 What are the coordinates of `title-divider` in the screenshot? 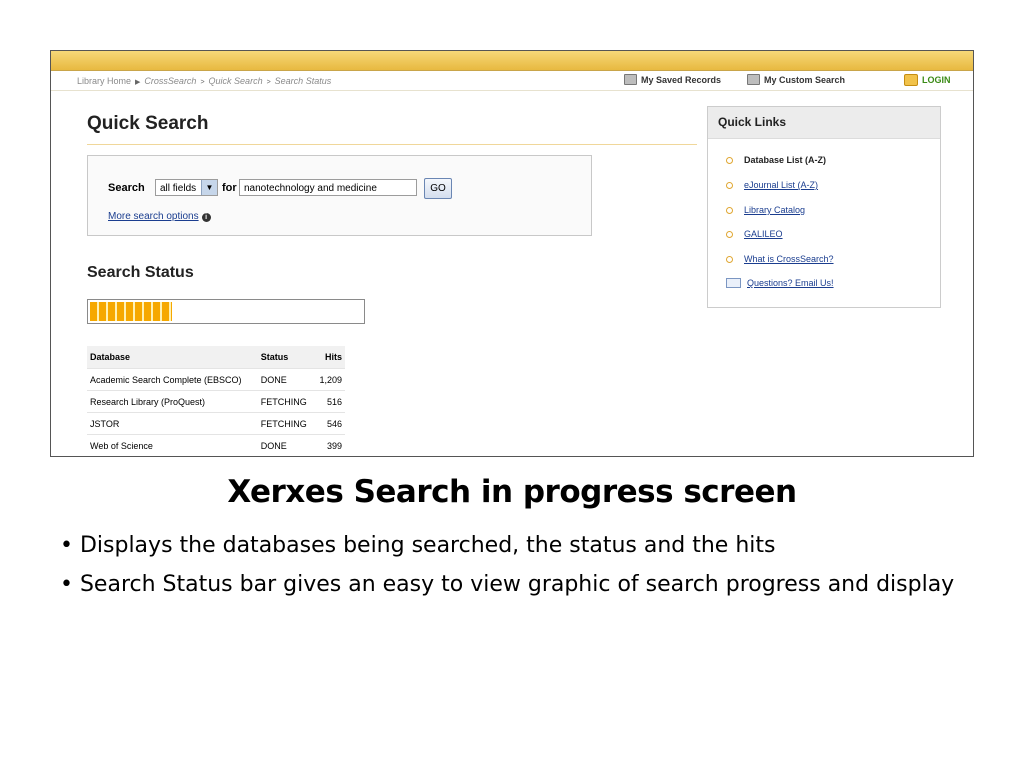 It's located at (392, 144).